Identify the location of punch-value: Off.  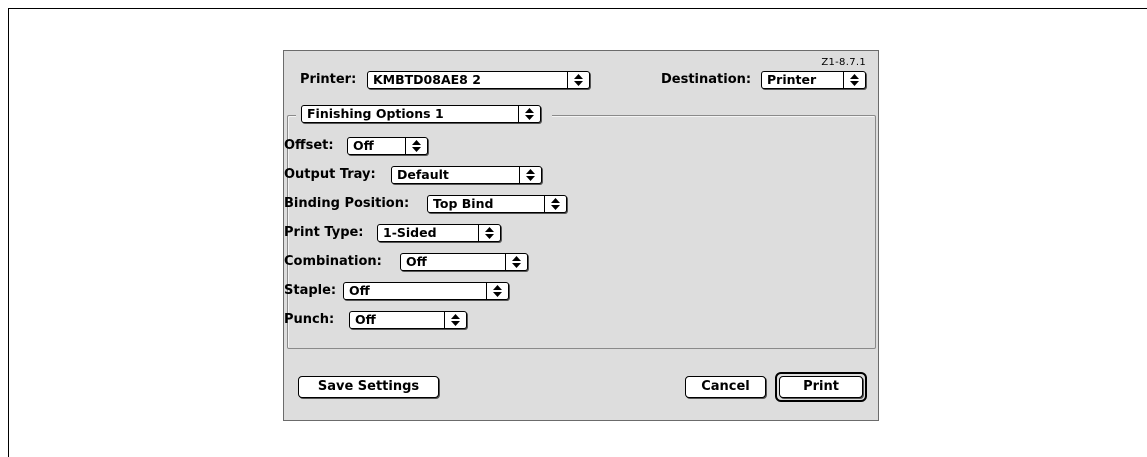
(365, 319).